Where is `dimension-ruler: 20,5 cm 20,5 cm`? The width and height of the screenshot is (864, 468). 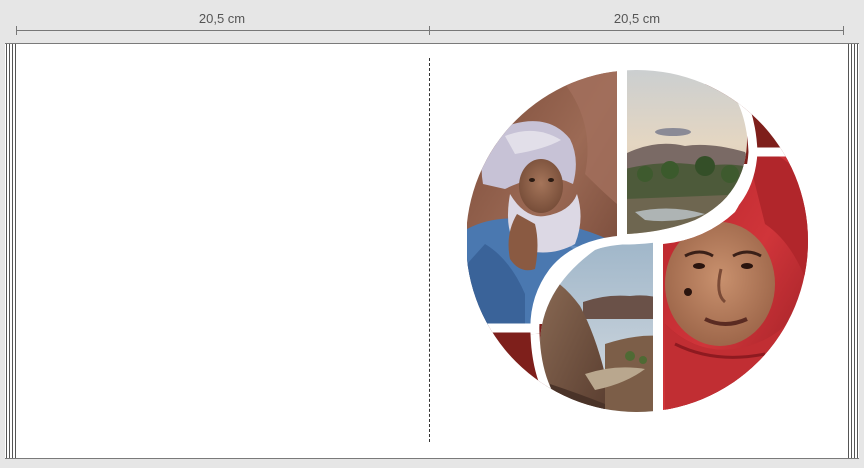
dimension-ruler: 20,5 cm 20,5 cm is located at coordinates (432, 21).